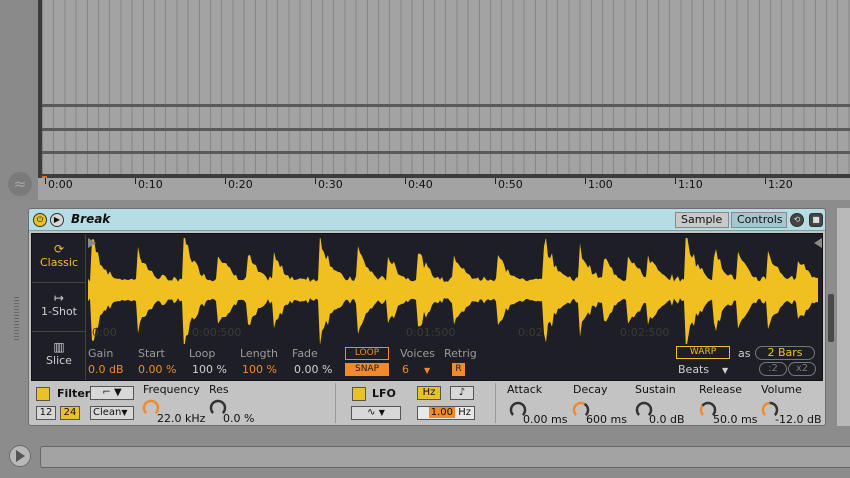  I want to click on start-value: 0.00 %, so click(157, 369).